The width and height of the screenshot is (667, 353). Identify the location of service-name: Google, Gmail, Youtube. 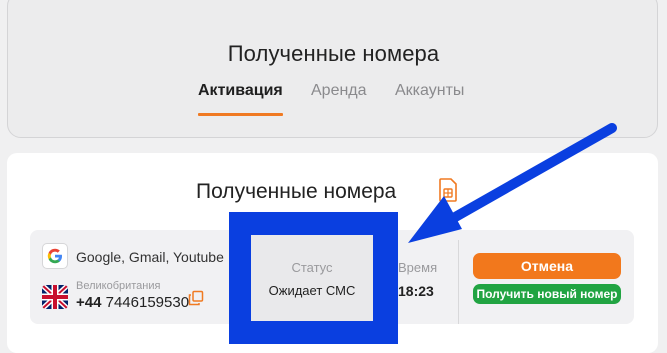
(150, 257).